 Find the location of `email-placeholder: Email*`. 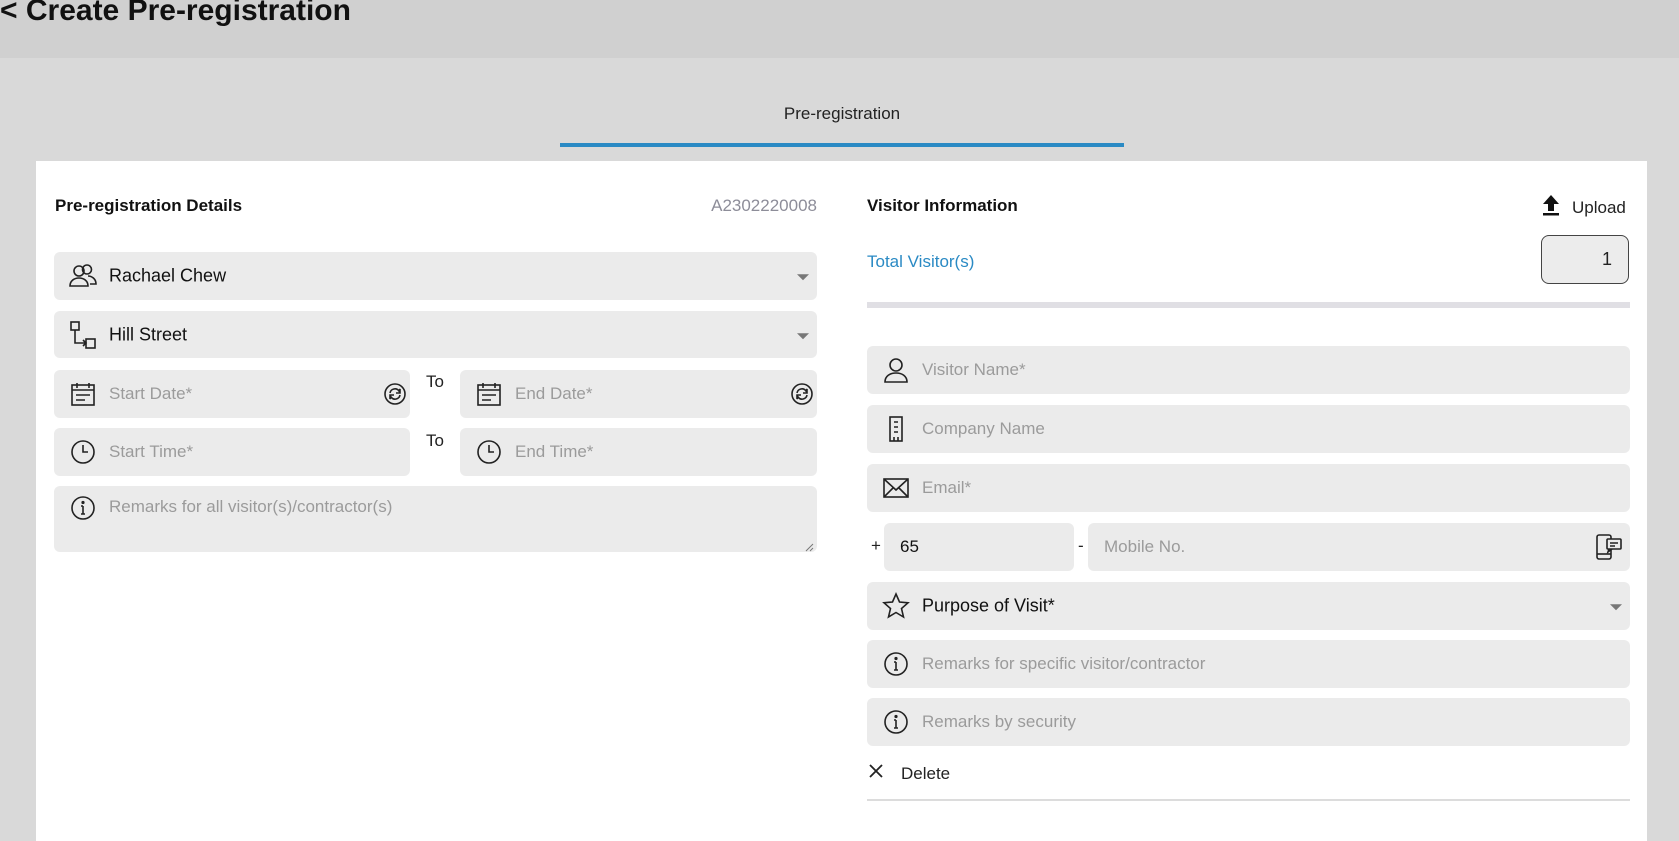

email-placeholder: Email* is located at coordinates (947, 487).